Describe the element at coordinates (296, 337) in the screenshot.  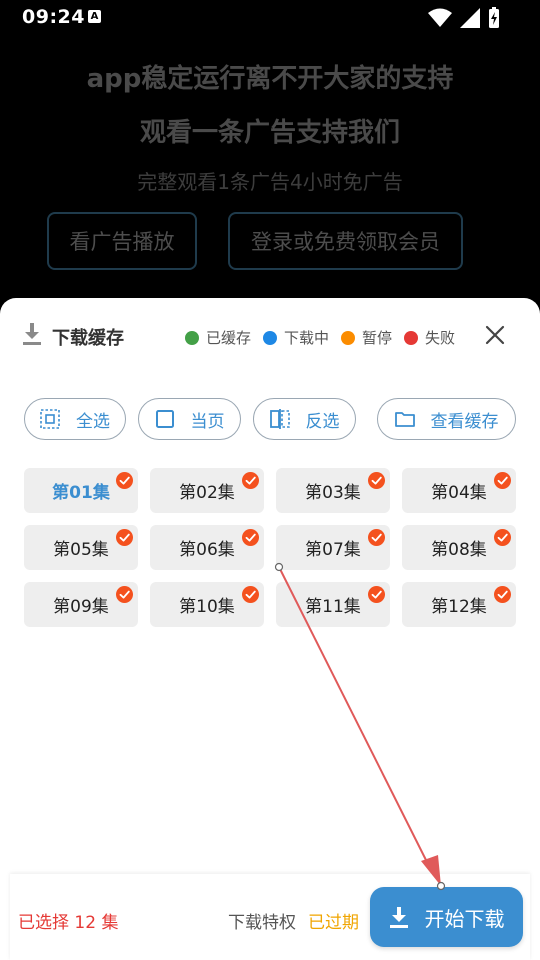
I see `legend-downloading: 下载中` at that location.